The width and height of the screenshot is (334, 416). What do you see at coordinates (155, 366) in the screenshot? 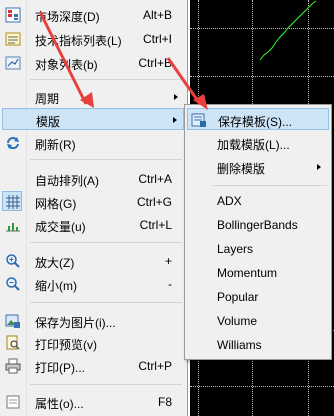
I see `menu-item-shortcut: Ctrl+P` at bounding box center [155, 366].